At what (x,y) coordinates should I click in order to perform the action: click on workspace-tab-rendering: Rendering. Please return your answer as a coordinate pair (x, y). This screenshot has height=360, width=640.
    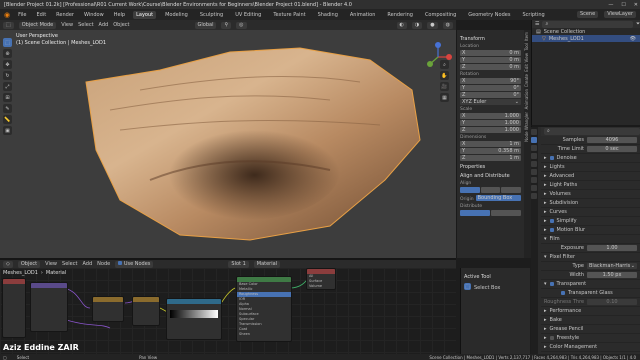
    Looking at the image, I should click on (400, 15).